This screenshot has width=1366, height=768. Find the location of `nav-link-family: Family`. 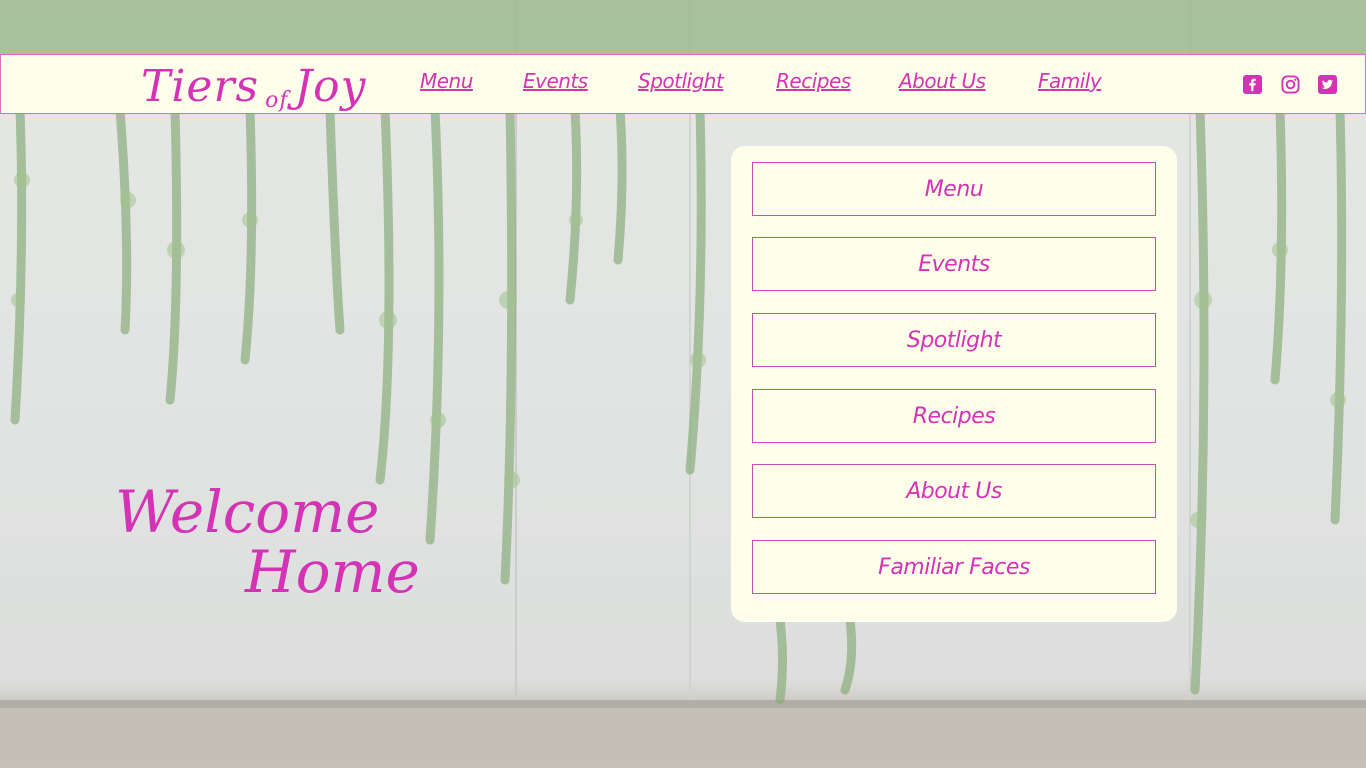

nav-link-family: Family is located at coordinates (1070, 81).